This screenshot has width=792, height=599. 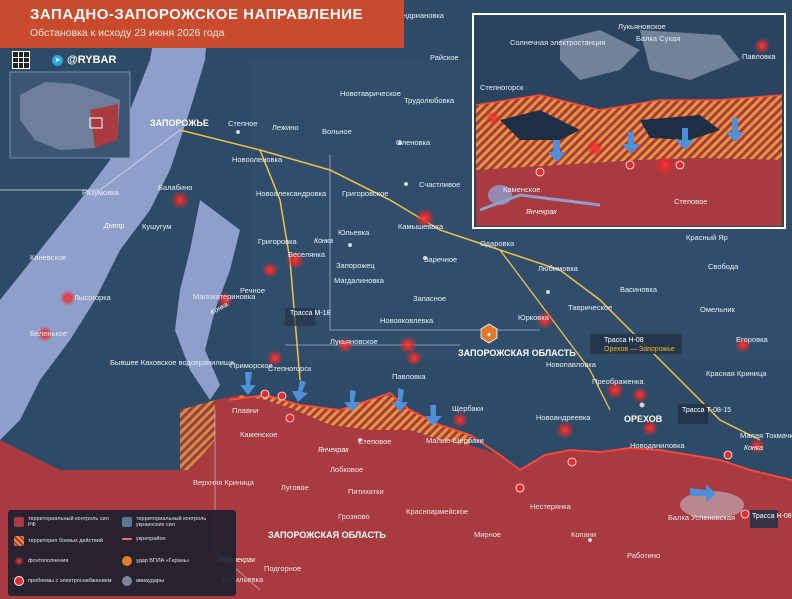 What do you see at coordinates (224, 482) in the screenshot?
I see `label-verkhnyaya-krinitsa: Верхняя Криница` at bounding box center [224, 482].